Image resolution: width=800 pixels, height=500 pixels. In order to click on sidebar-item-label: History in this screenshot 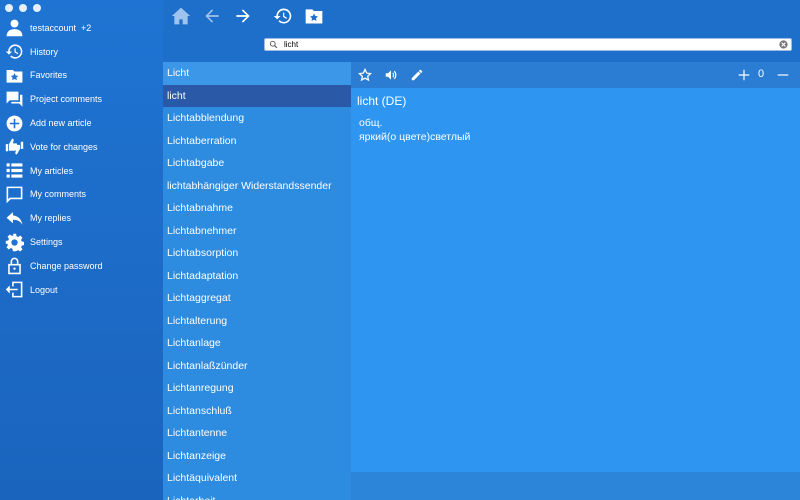, I will do `click(44, 51)`.